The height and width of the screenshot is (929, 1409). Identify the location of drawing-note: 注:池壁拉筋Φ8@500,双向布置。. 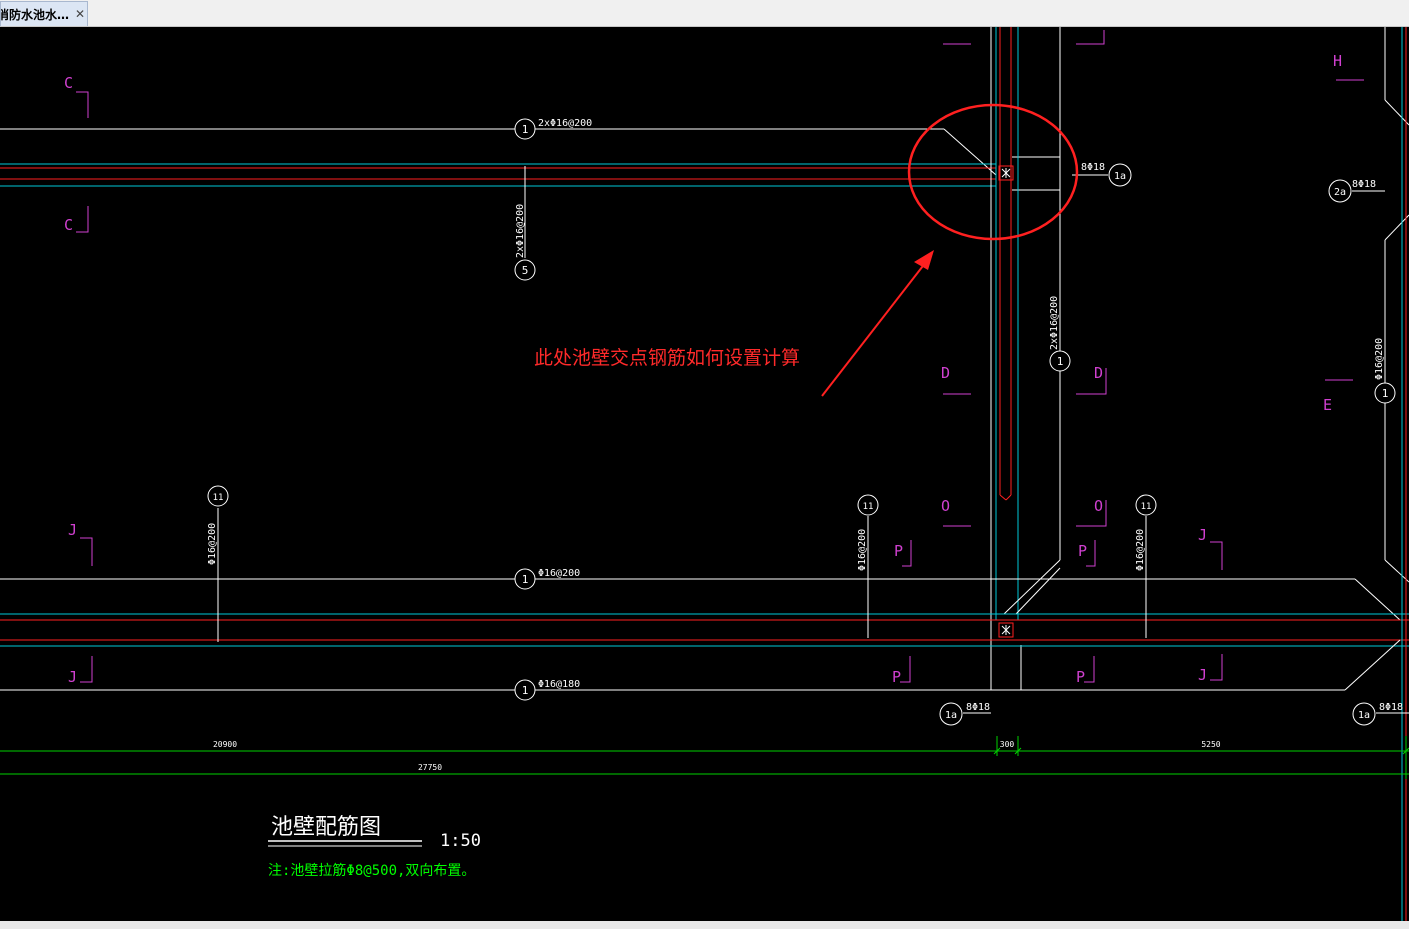
(371, 870).